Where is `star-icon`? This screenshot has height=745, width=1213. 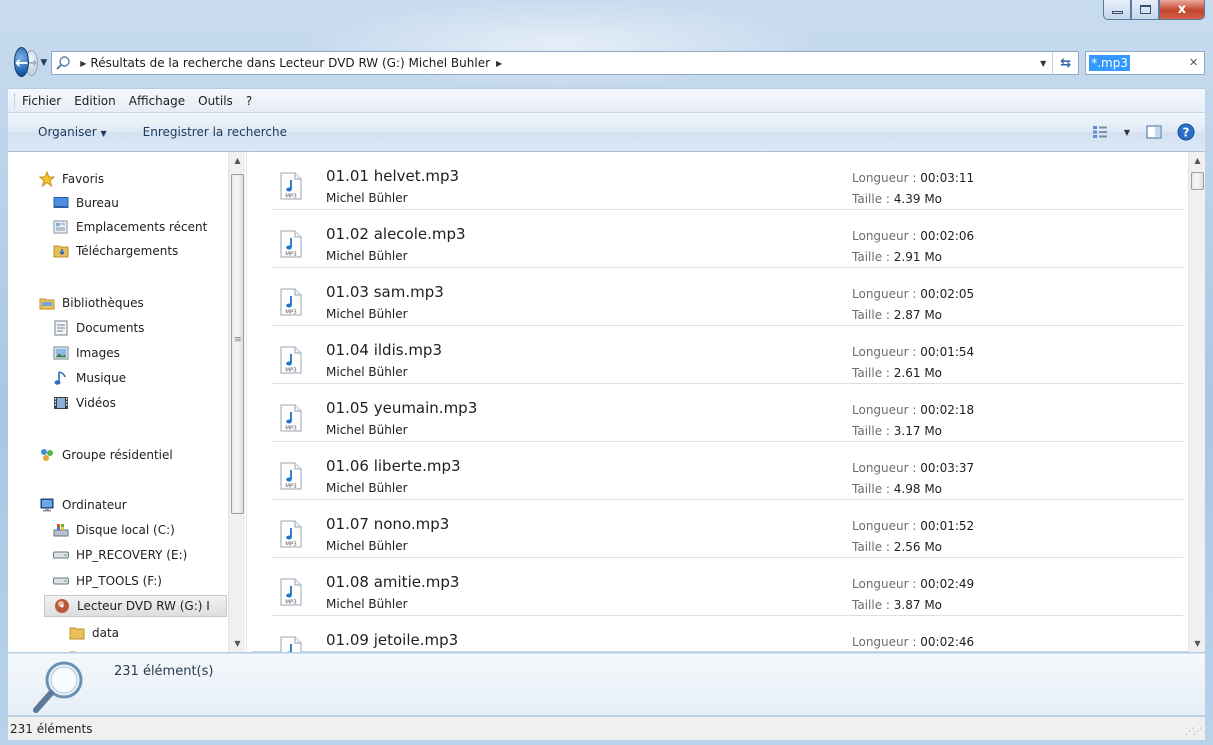
star-icon is located at coordinates (47, 179).